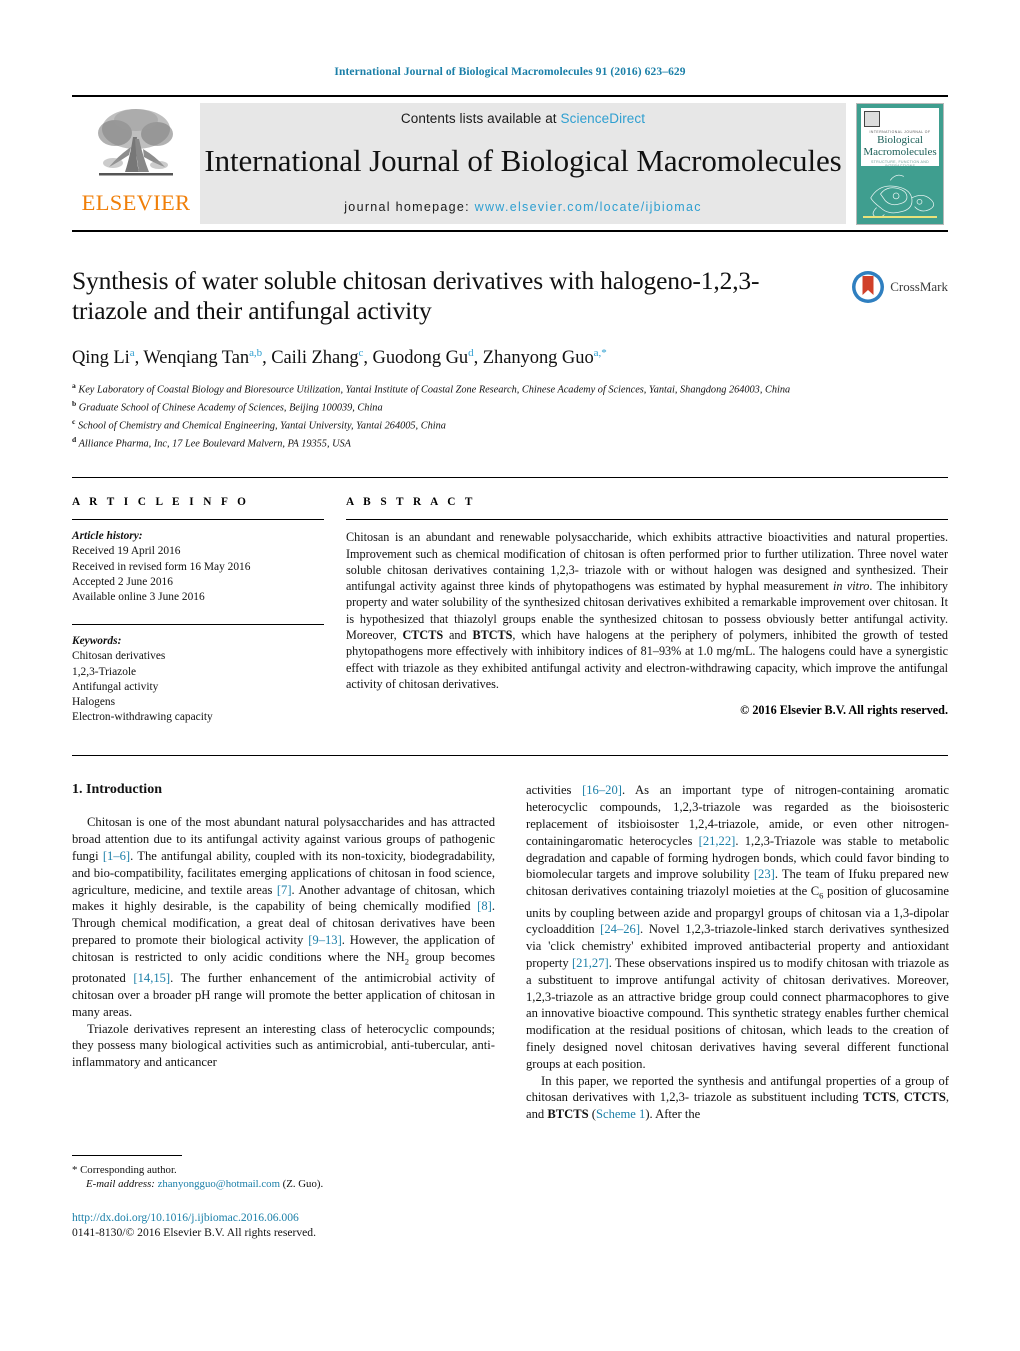  Describe the element at coordinates (900, 131) in the screenshot. I see `cover-kicker: INTERNATIONAL JOURNAL OF` at that location.